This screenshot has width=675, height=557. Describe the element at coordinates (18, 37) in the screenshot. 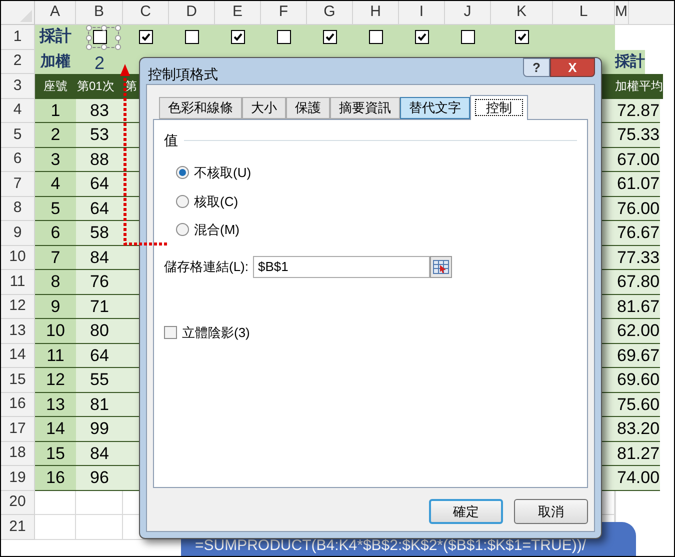

I see `row-header: 1` at that location.